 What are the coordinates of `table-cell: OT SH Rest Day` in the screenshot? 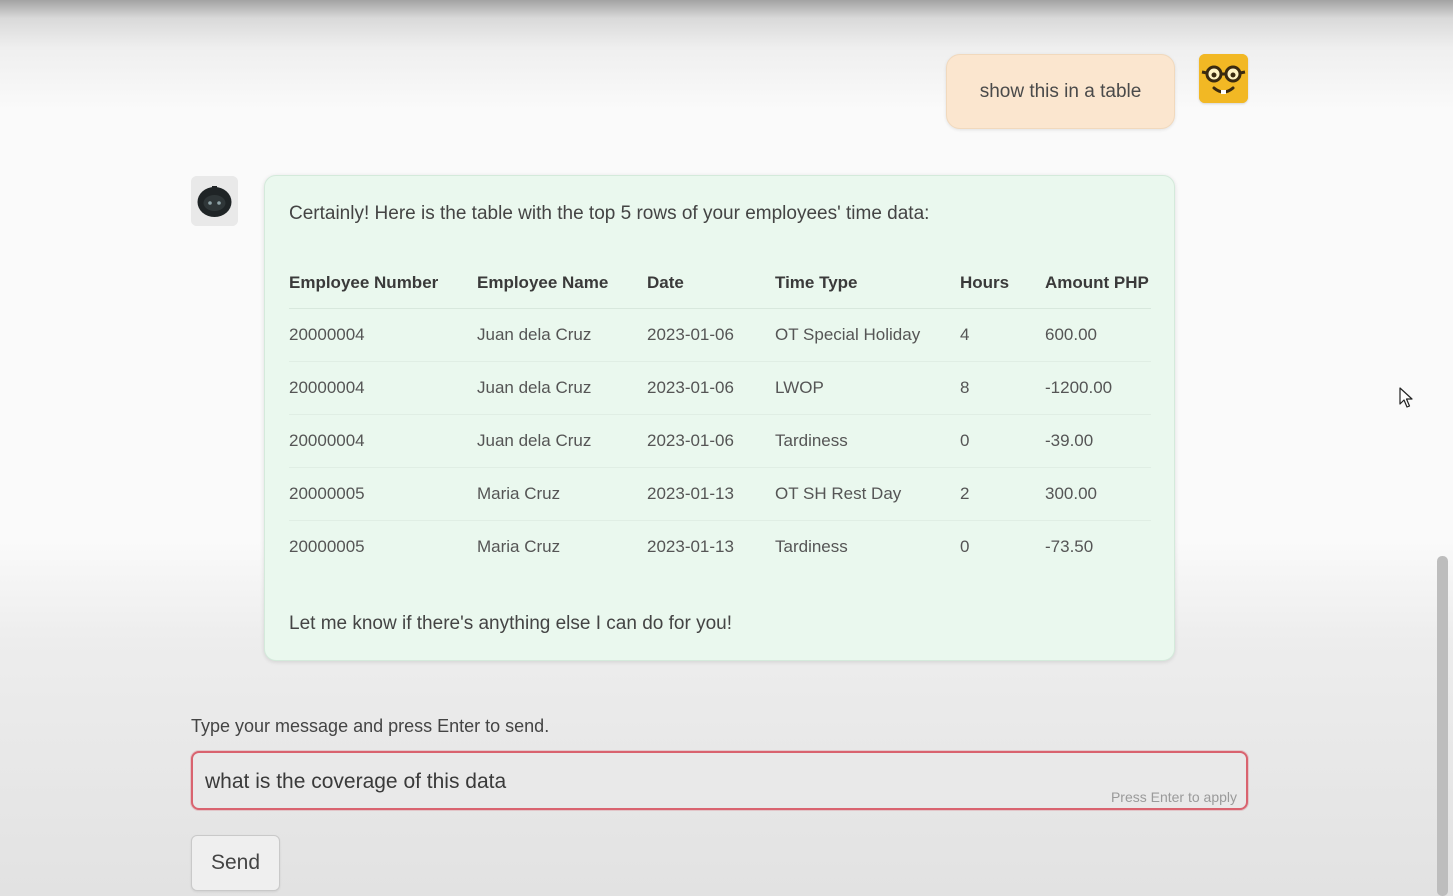 It's located at (867, 494).